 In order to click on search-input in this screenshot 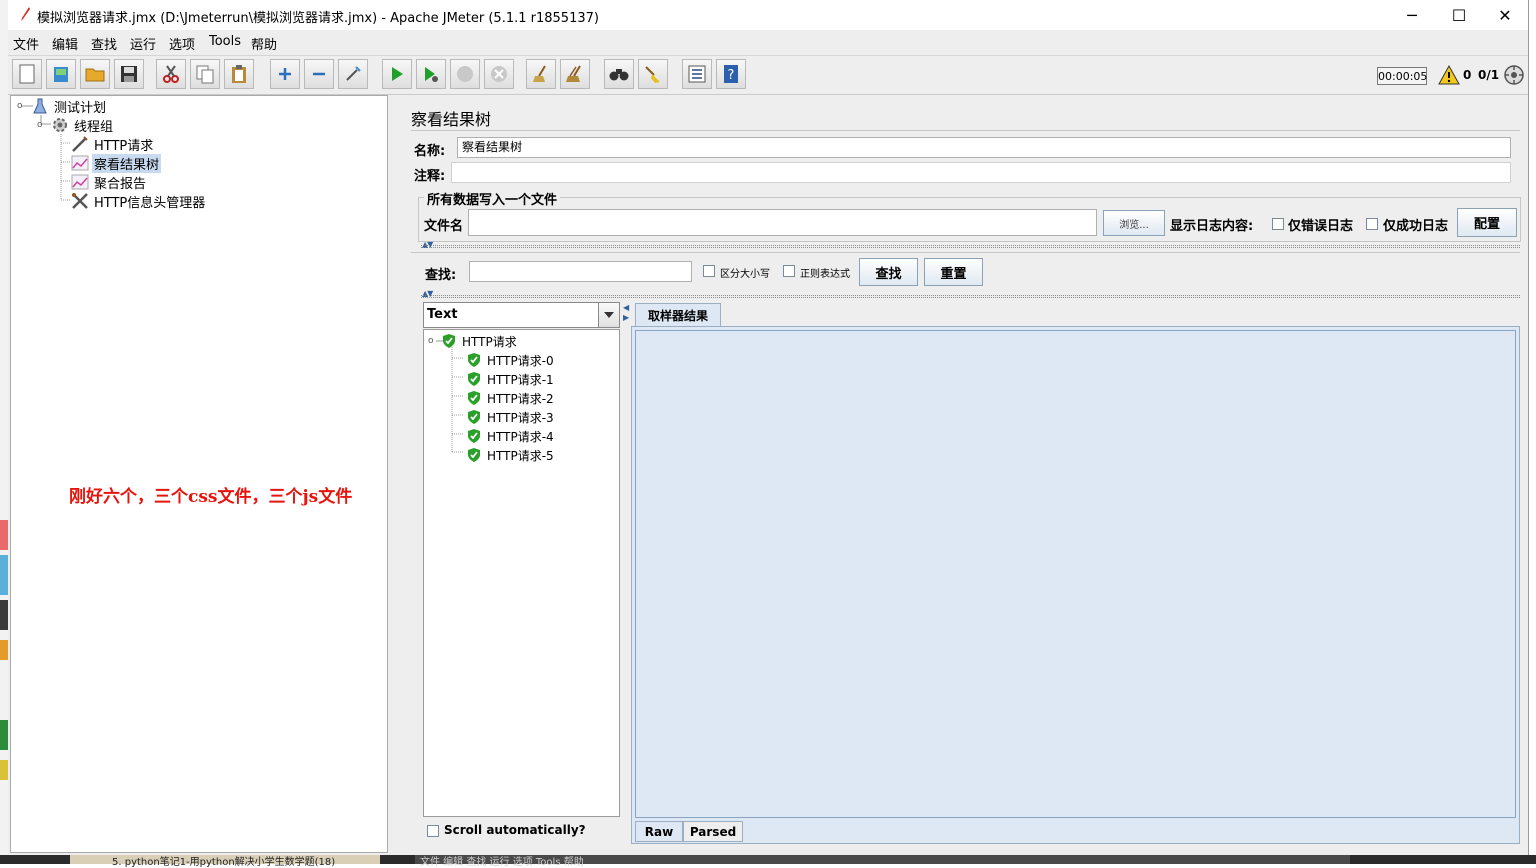, I will do `click(580, 271)`.